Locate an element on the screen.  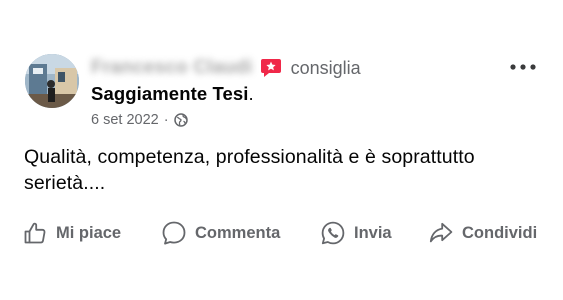
post-meta: 6 set 2022 · is located at coordinates (139, 120).